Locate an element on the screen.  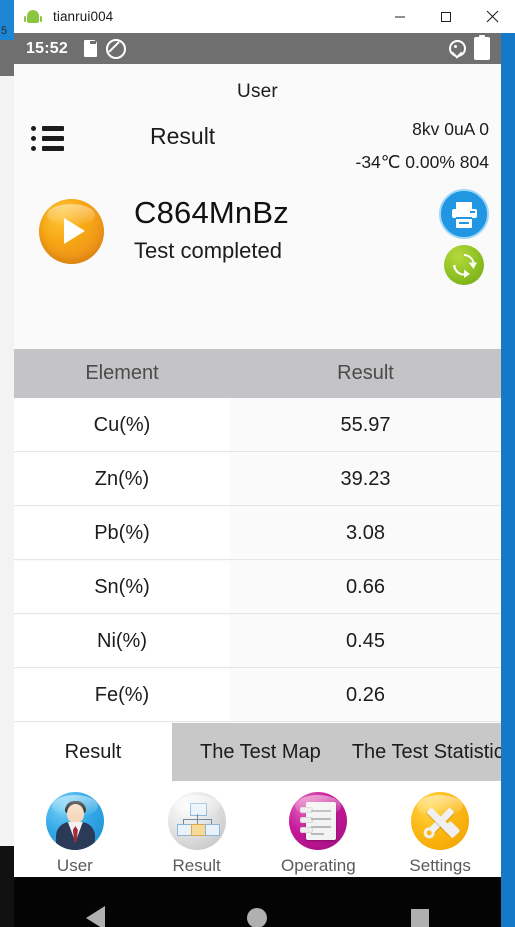
cell-result: 0.45 is located at coordinates (365, 640).